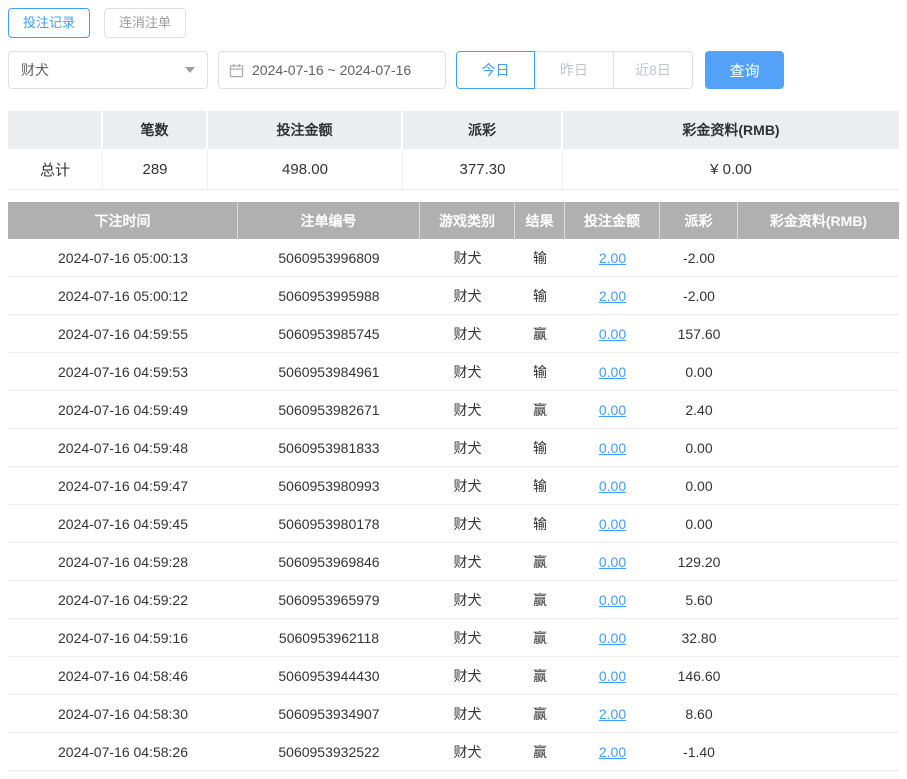 Image resolution: width=907 pixels, height=779 pixels. Describe the element at coordinates (35, 70) in the screenshot. I see `game-select-value: 财犬` at that location.